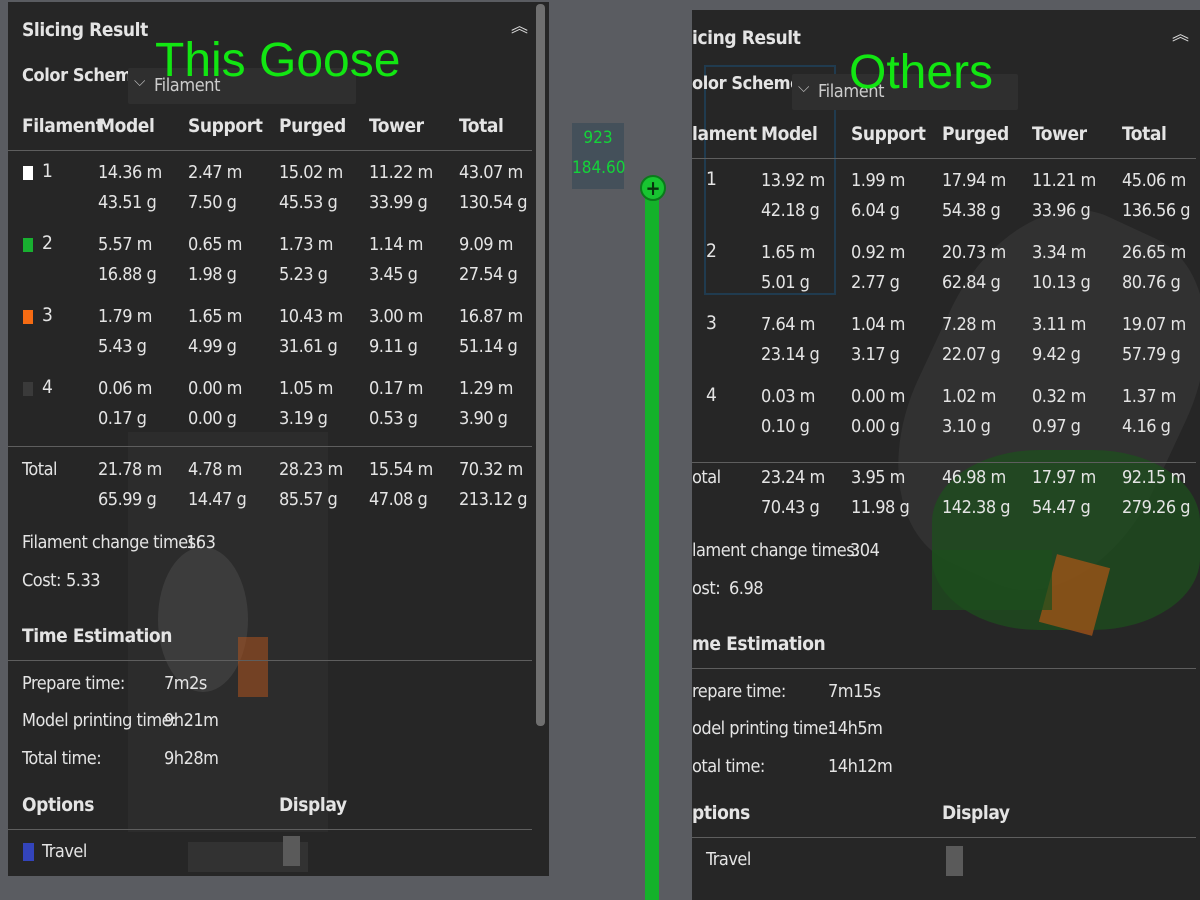  Describe the element at coordinates (860, 766) in the screenshot. I see `total-time-value: 14h12m` at that location.